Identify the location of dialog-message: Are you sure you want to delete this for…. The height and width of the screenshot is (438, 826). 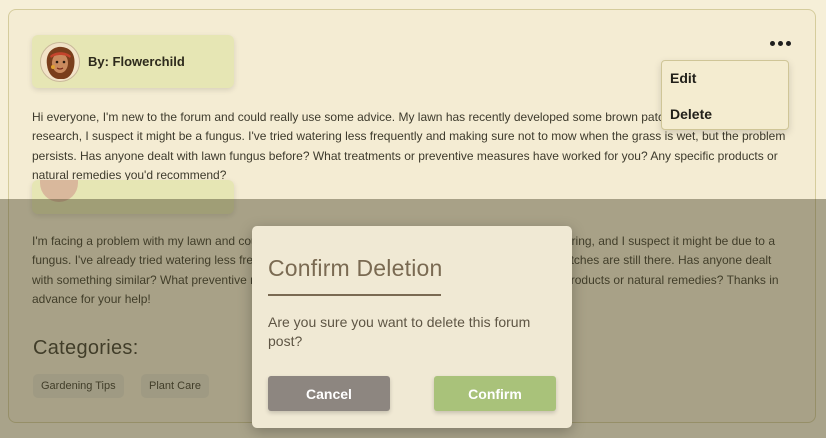
(399, 331).